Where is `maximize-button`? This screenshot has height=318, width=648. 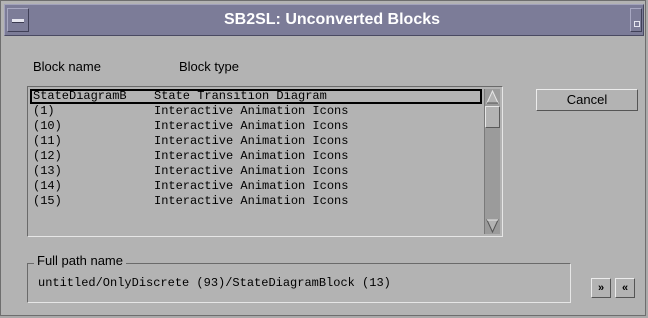 maximize-button is located at coordinates (636, 20).